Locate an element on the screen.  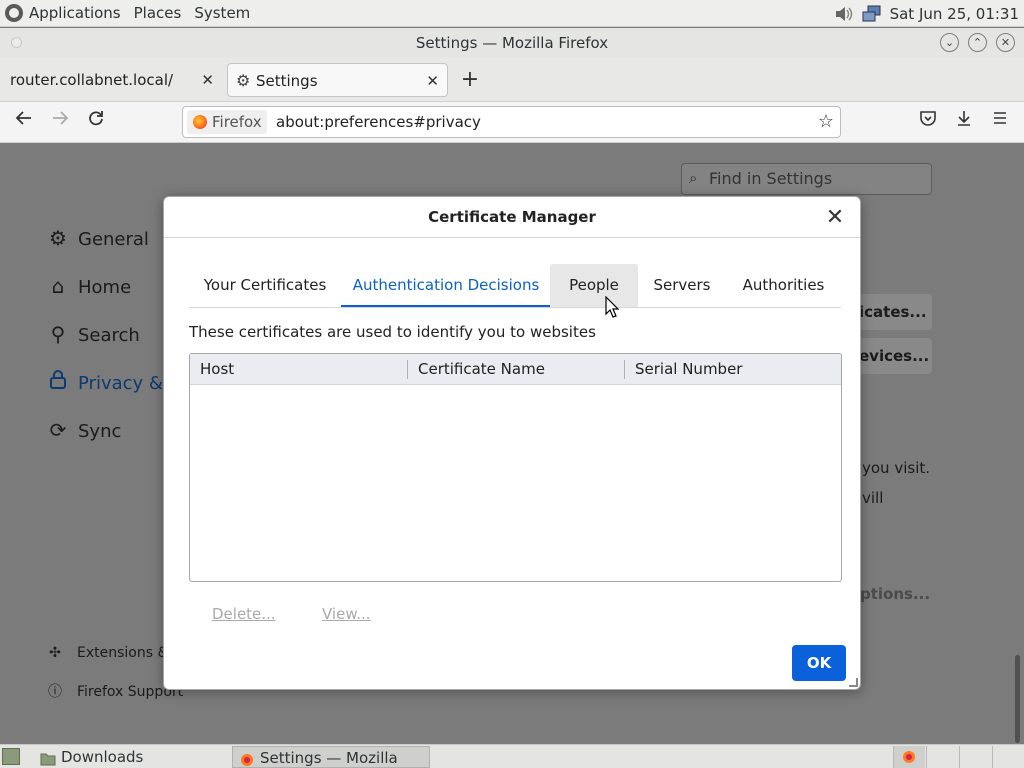
show-desktop-icon is located at coordinates (11, 756).